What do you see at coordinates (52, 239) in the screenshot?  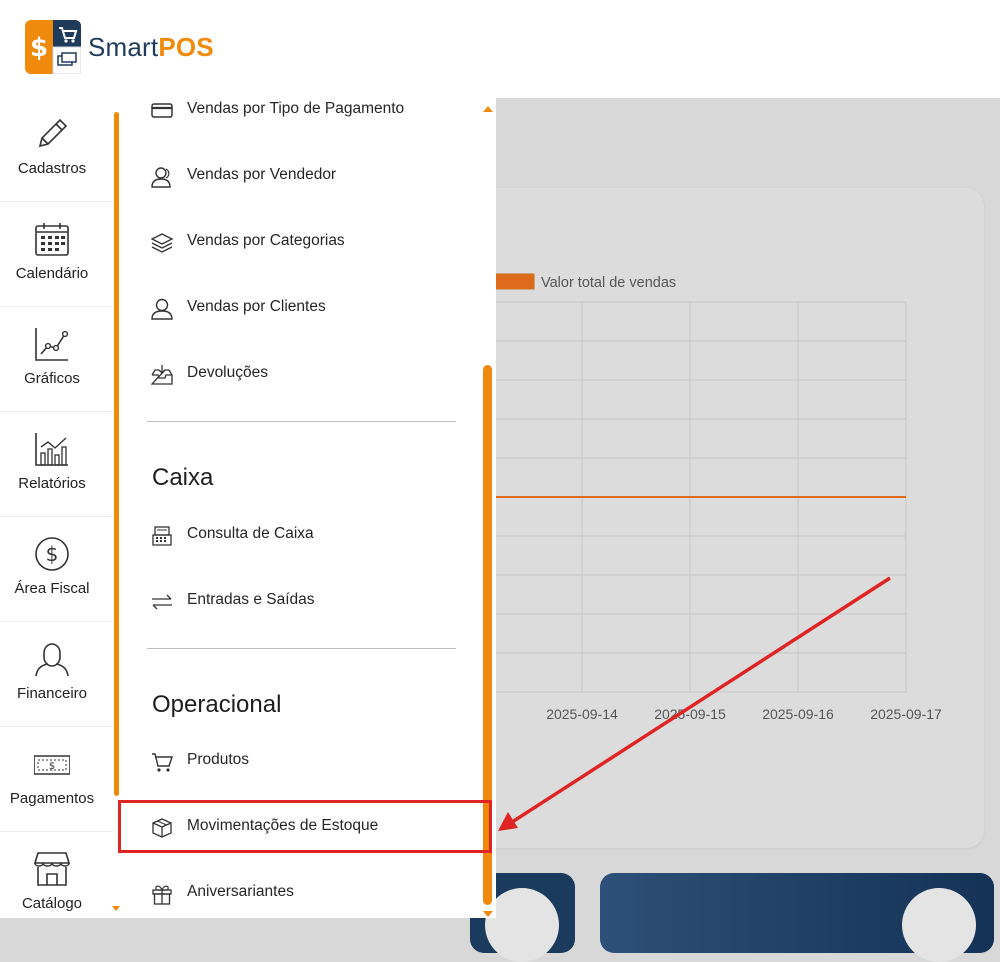 I see `calendar-icon` at bounding box center [52, 239].